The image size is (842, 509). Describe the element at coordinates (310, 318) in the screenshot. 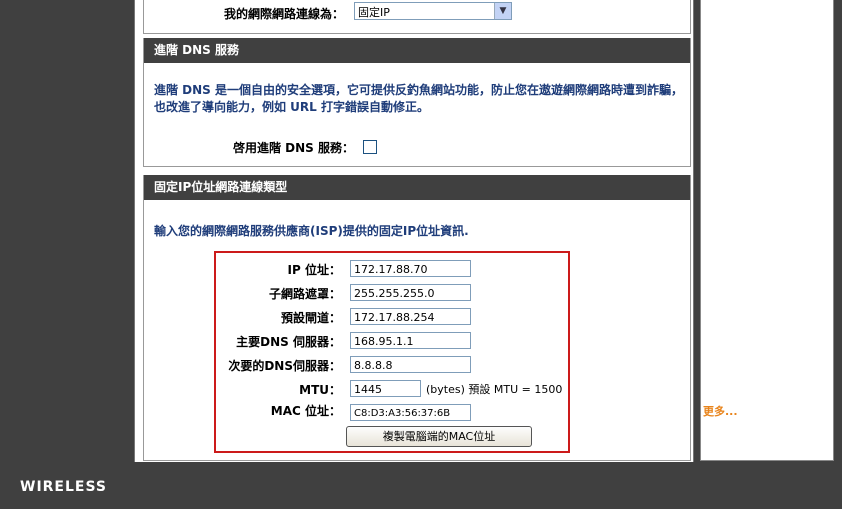

I see `gateway-label: 預設閘道：` at that location.